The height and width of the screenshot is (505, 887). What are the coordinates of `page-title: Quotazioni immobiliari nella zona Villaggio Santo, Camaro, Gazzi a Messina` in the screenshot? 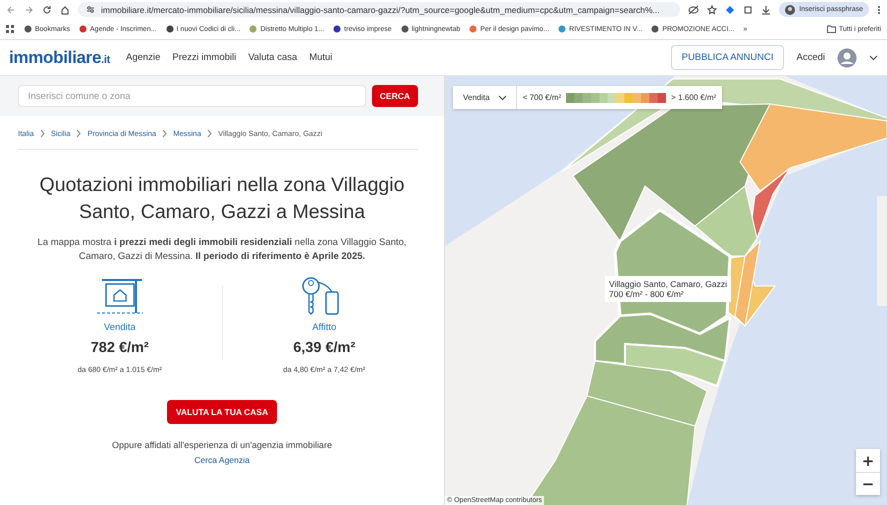 It's located at (222, 199).